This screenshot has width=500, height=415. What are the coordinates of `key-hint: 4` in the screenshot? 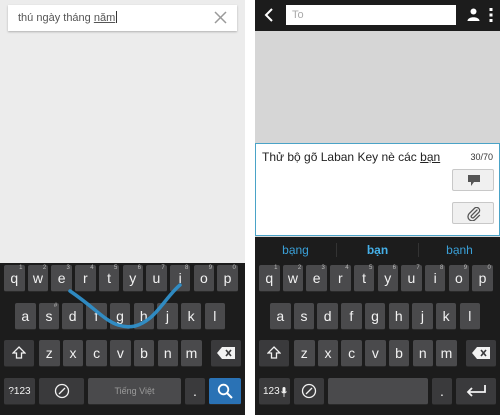 It's located at (347, 268).